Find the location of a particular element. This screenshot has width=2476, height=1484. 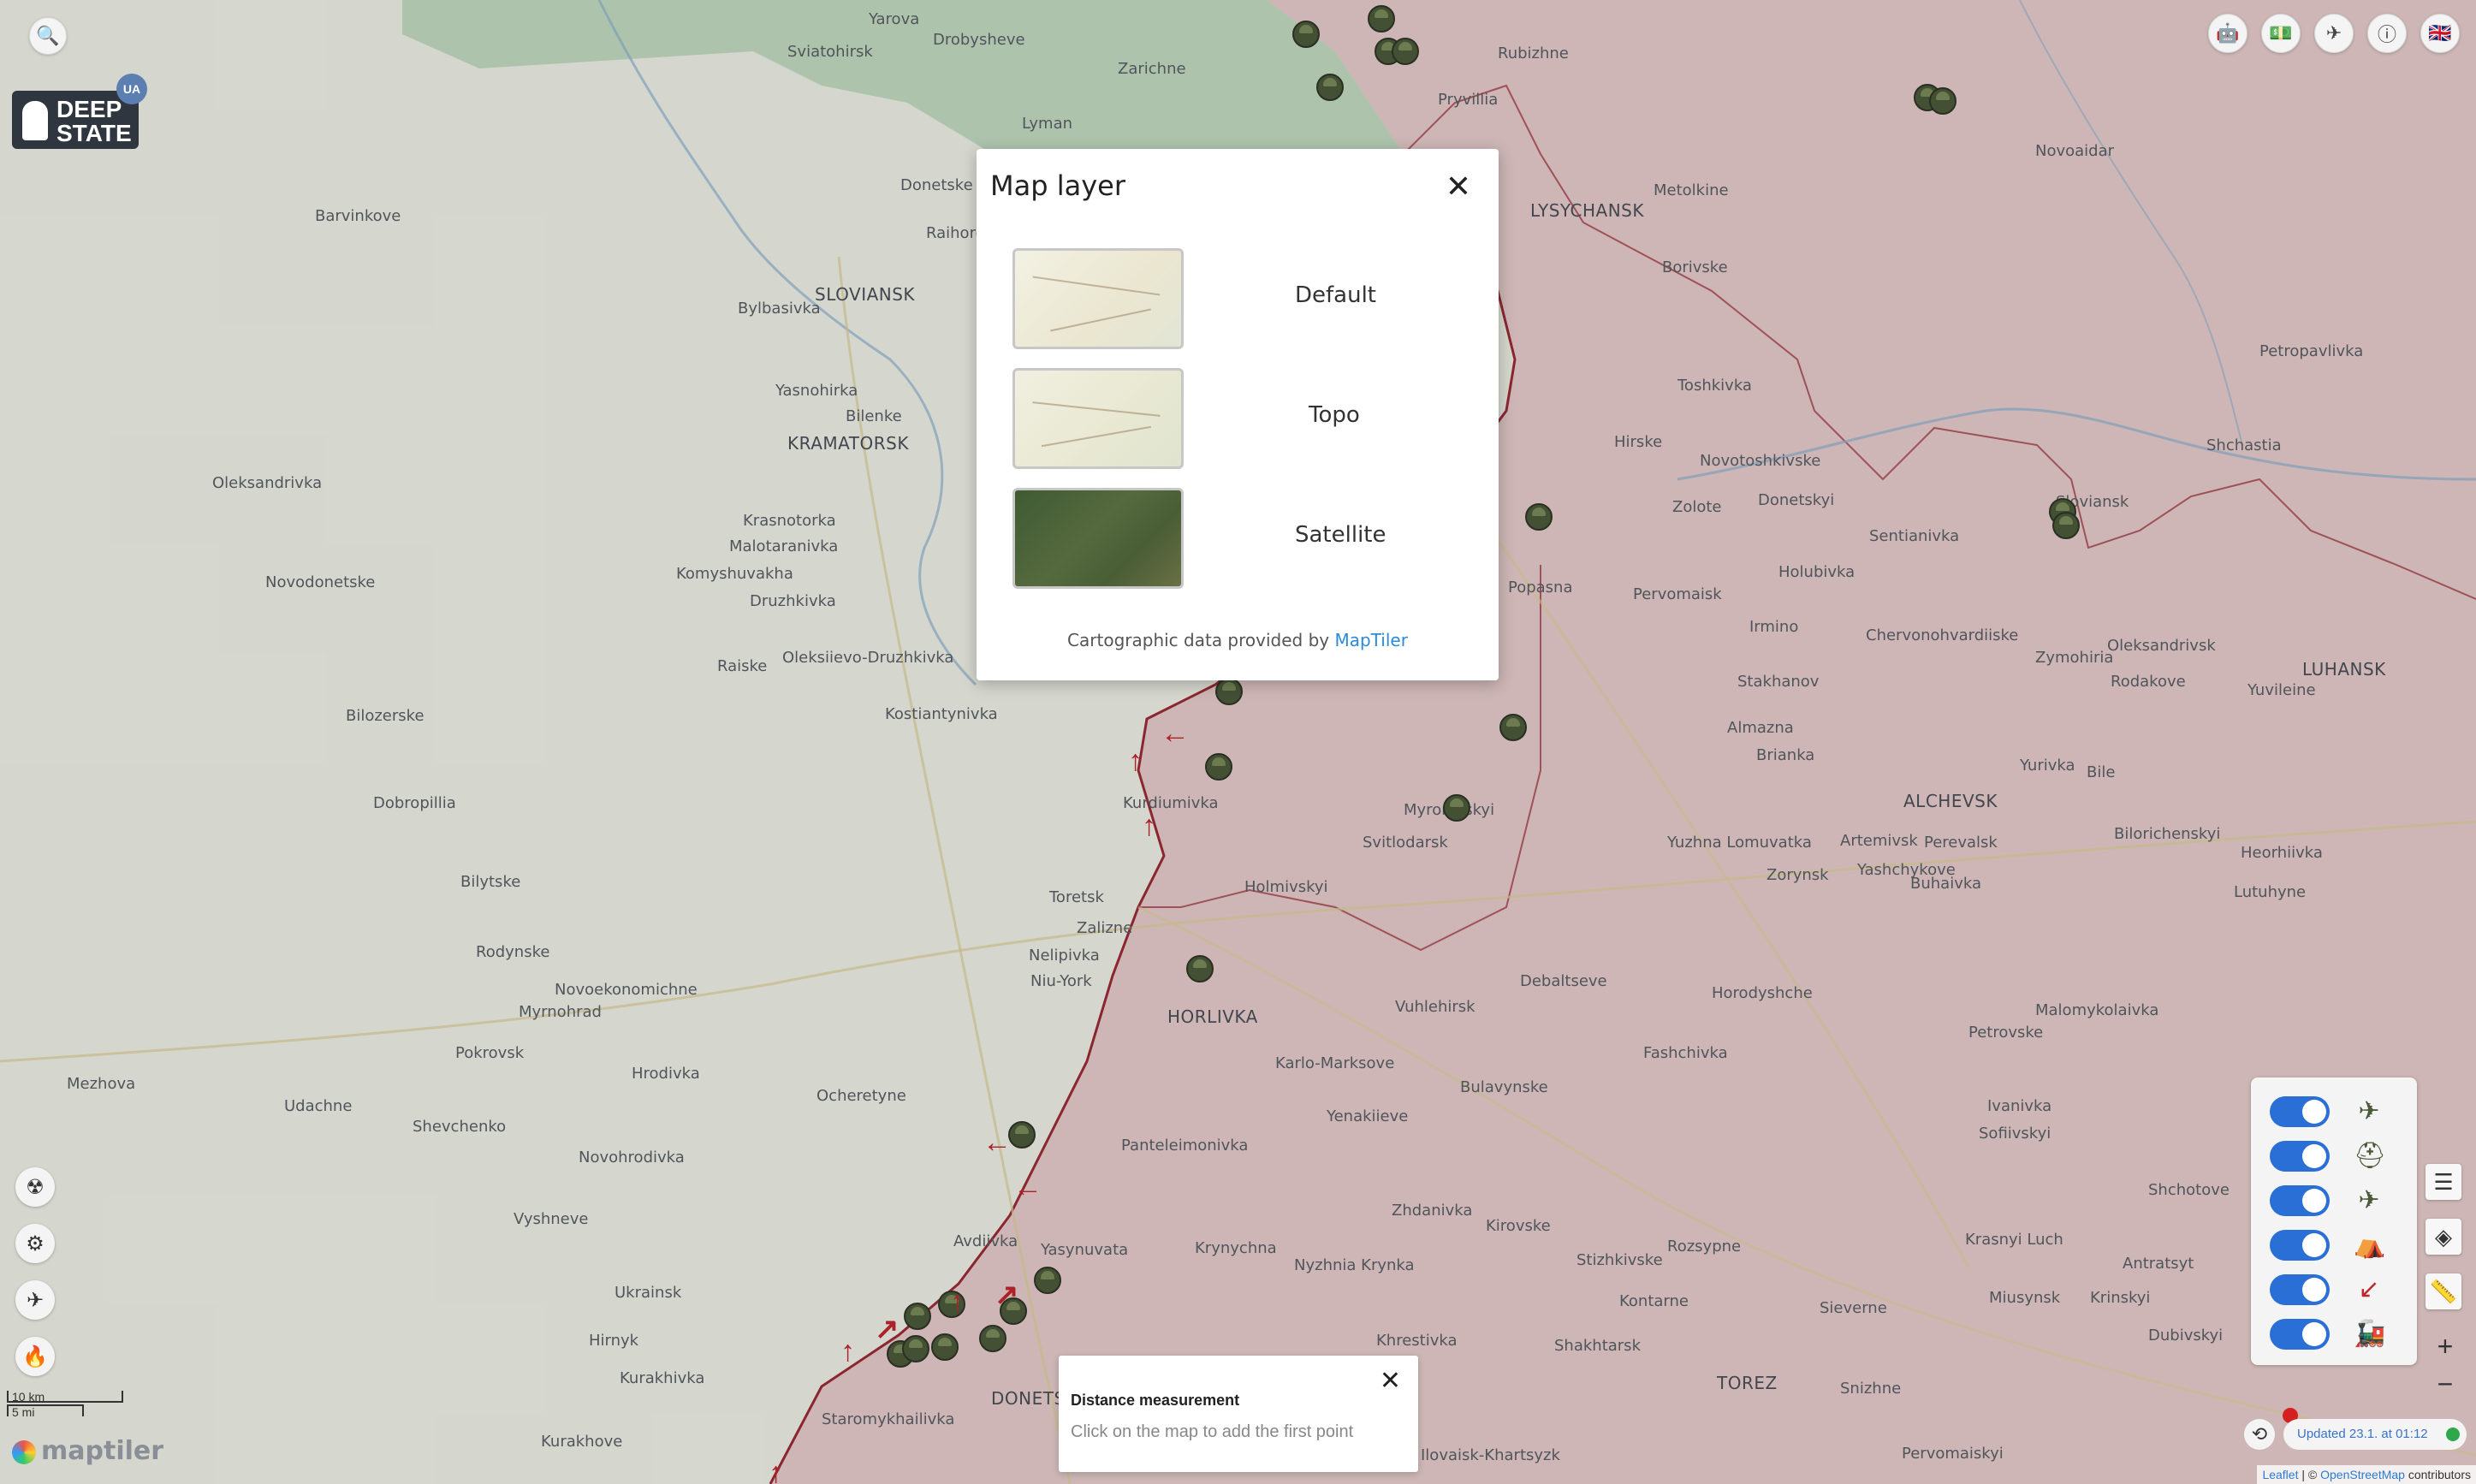

telegram-icon: ✈ is located at coordinates (2334, 34).